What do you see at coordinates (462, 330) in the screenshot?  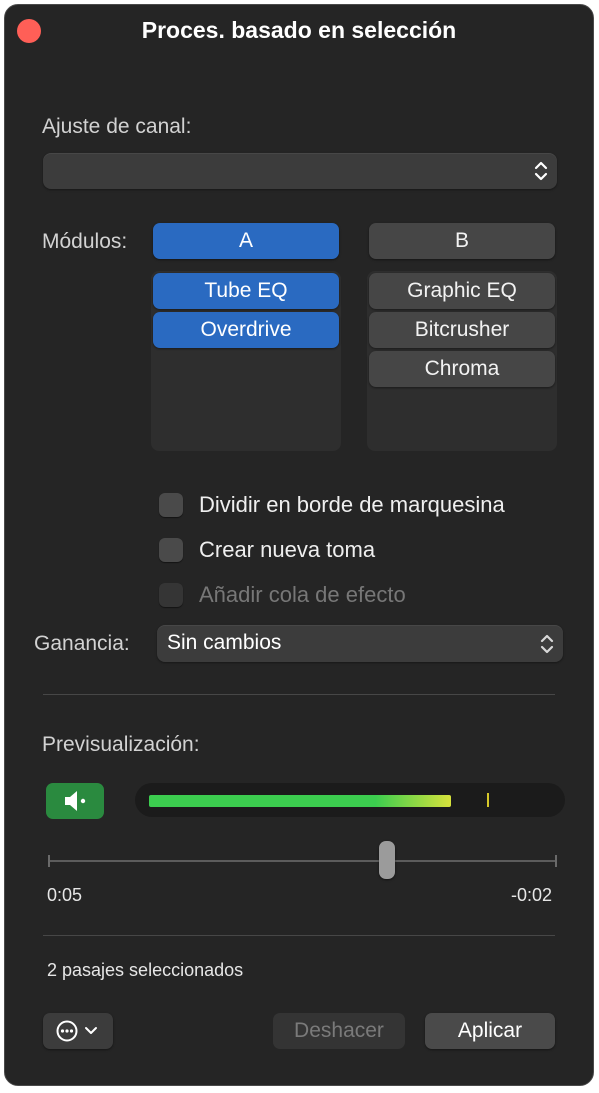 I see `module-b-item: Bitcrusher` at bounding box center [462, 330].